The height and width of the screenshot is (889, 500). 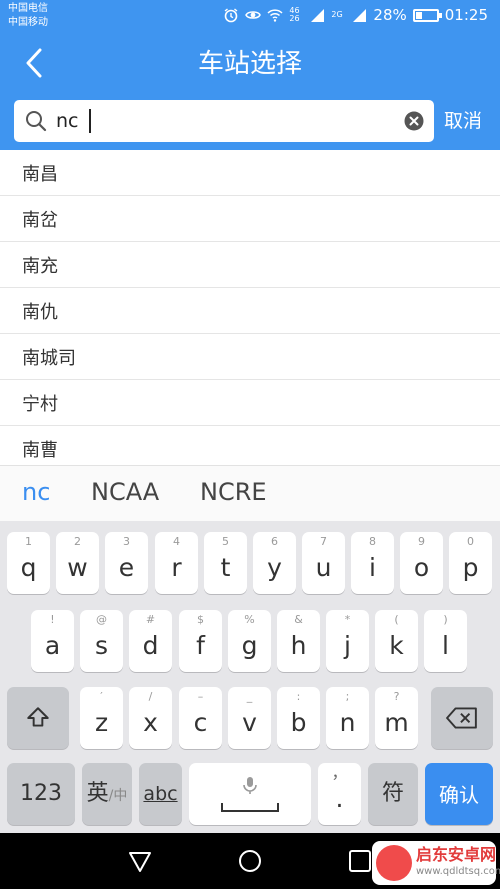 What do you see at coordinates (274, 563) in the screenshot?
I see `key-y: 6y` at bounding box center [274, 563].